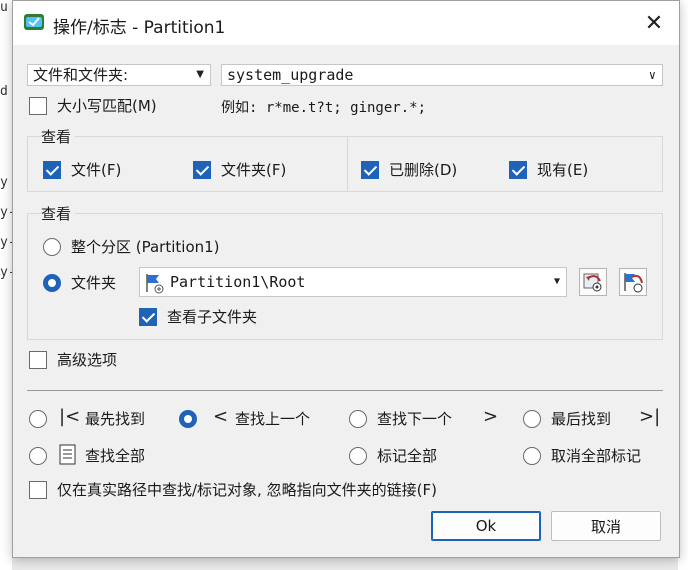 This screenshot has height=570, width=688. I want to click on browse-folder-back-button, so click(593, 282).